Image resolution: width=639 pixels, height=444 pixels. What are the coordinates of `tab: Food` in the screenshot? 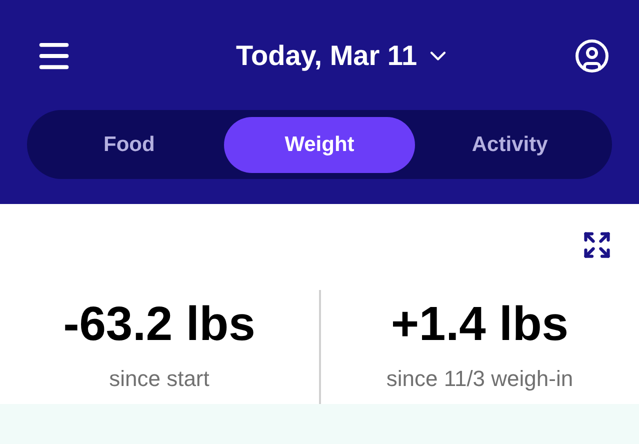 It's located at (129, 144).